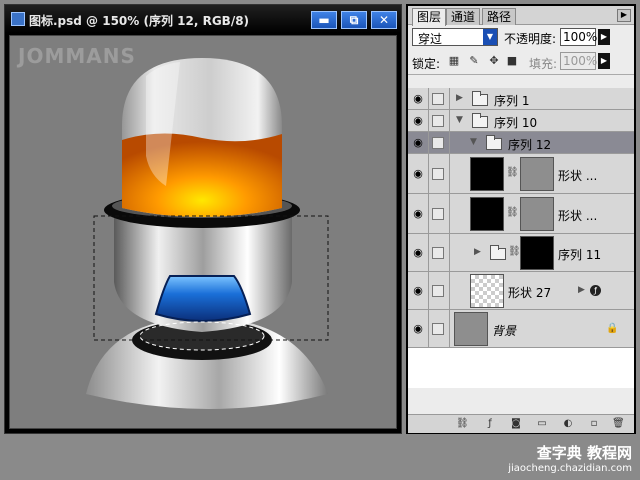  I want to click on layer-row-group-1: ◉ ▶ 序列 1, so click(521, 99).